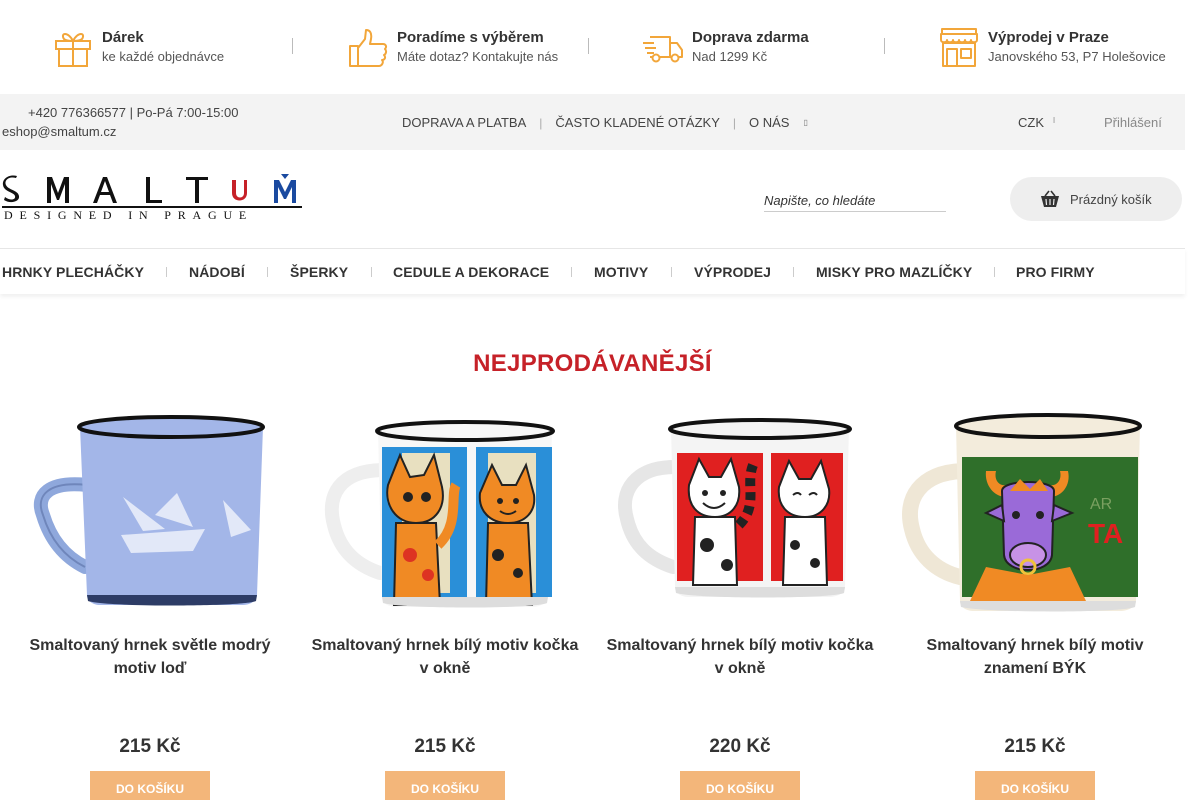  Describe the element at coordinates (1035, 512) in the screenshot. I see `product-image: TA AR` at that location.